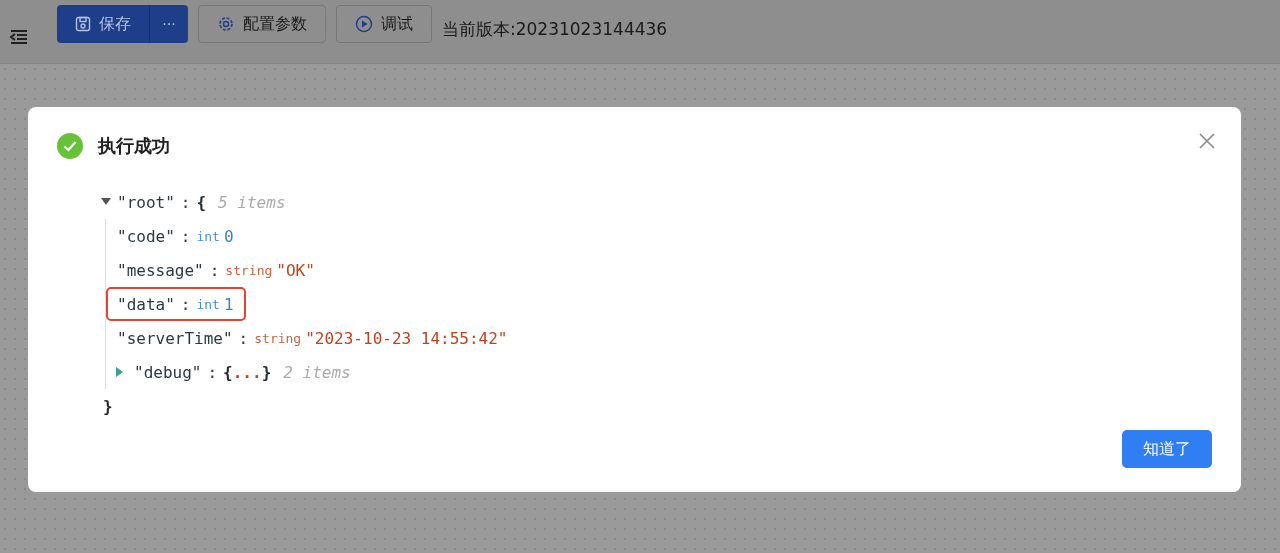 The width and height of the screenshot is (1280, 553). I want to click on json-value: "2023-10-23 14:55:42", so click(406, 338).